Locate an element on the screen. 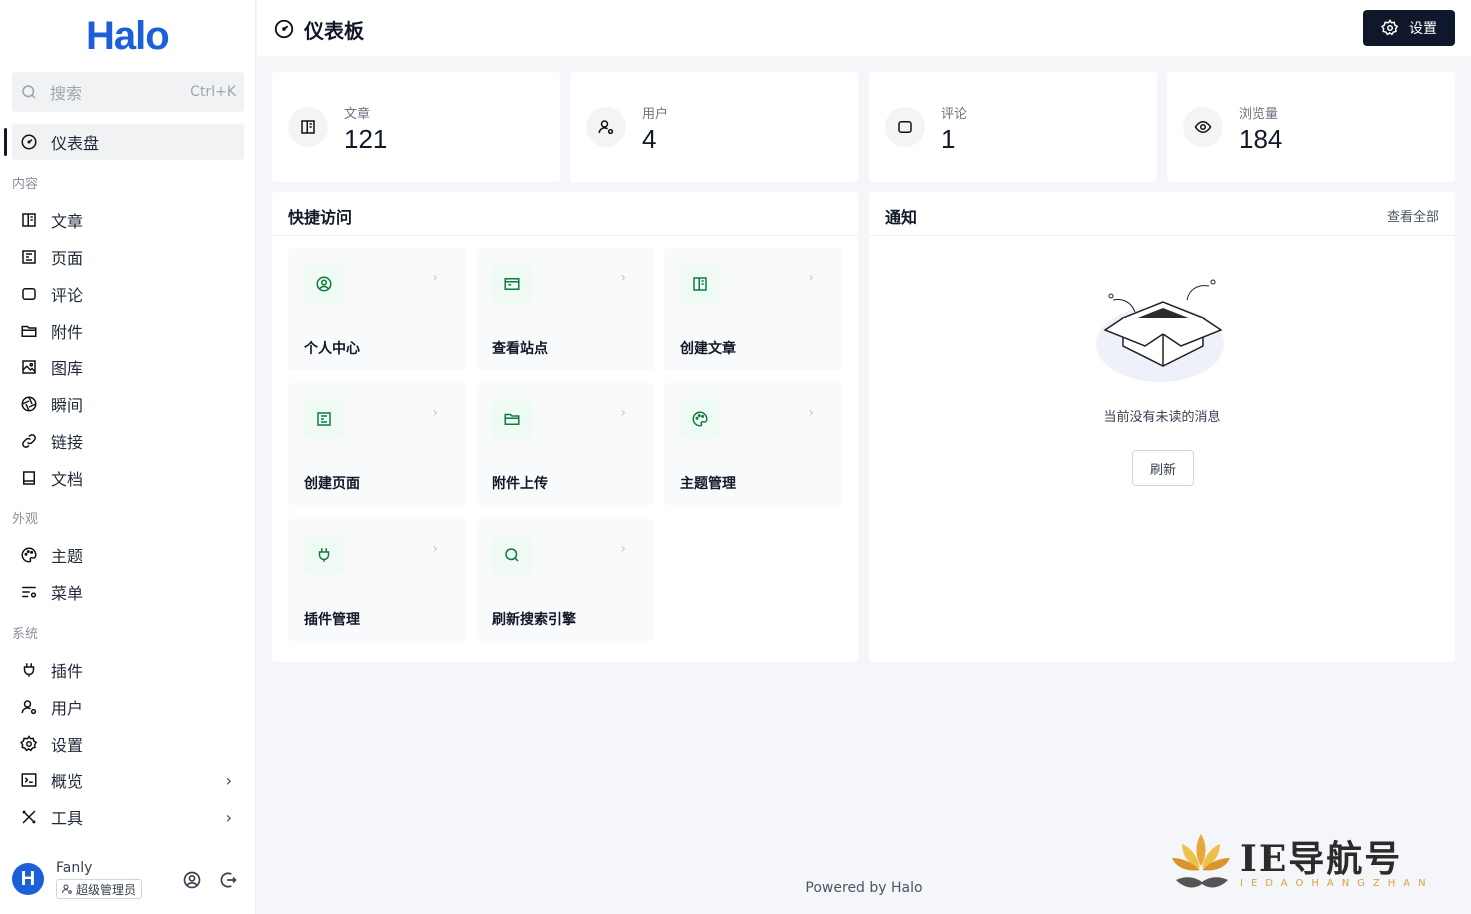  quick-access-plugins: › 插件管理 is located at coordinates (377, 580).